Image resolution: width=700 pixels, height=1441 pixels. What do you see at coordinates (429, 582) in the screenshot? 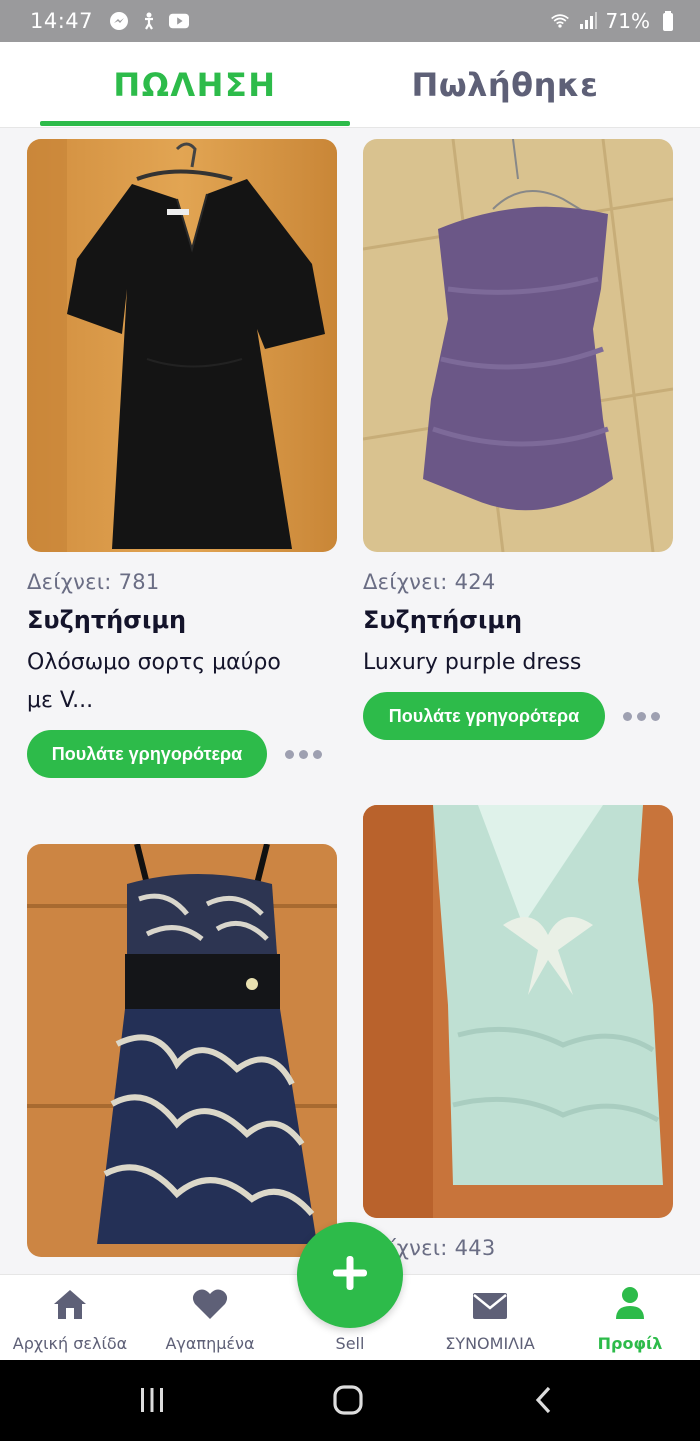
I see `view-count: Δείχνει: 424` at bounding box center [429, 582].